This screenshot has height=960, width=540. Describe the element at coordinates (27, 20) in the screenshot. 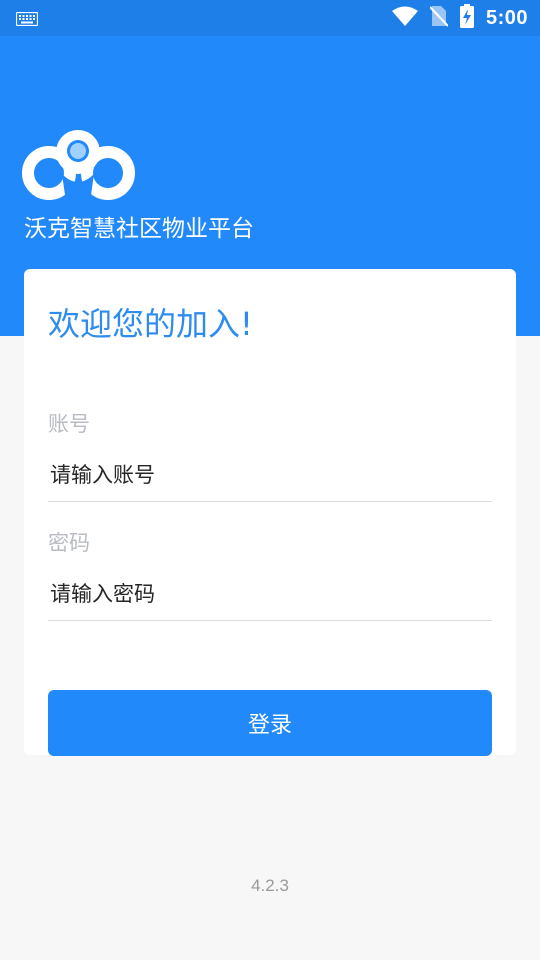

I see `keyboard-icon` at that location.